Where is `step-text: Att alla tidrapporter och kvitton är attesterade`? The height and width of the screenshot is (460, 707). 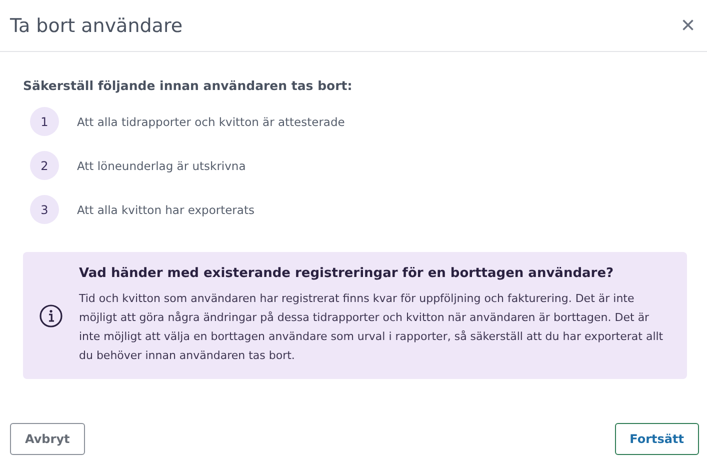 step-text: Att alla tidrapporter och kvitton är attesterade is located at coordinates (211, 121).